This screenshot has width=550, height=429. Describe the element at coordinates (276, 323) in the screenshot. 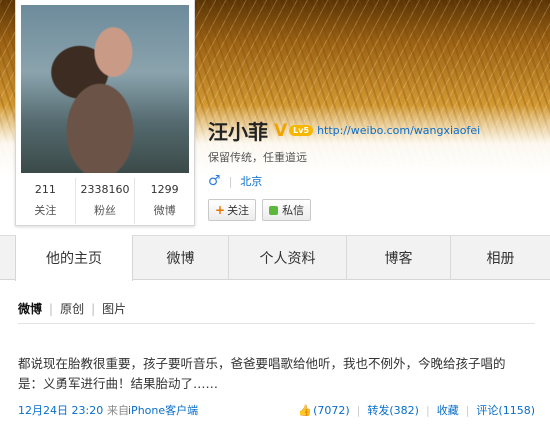

I see `divider-line` at that location.